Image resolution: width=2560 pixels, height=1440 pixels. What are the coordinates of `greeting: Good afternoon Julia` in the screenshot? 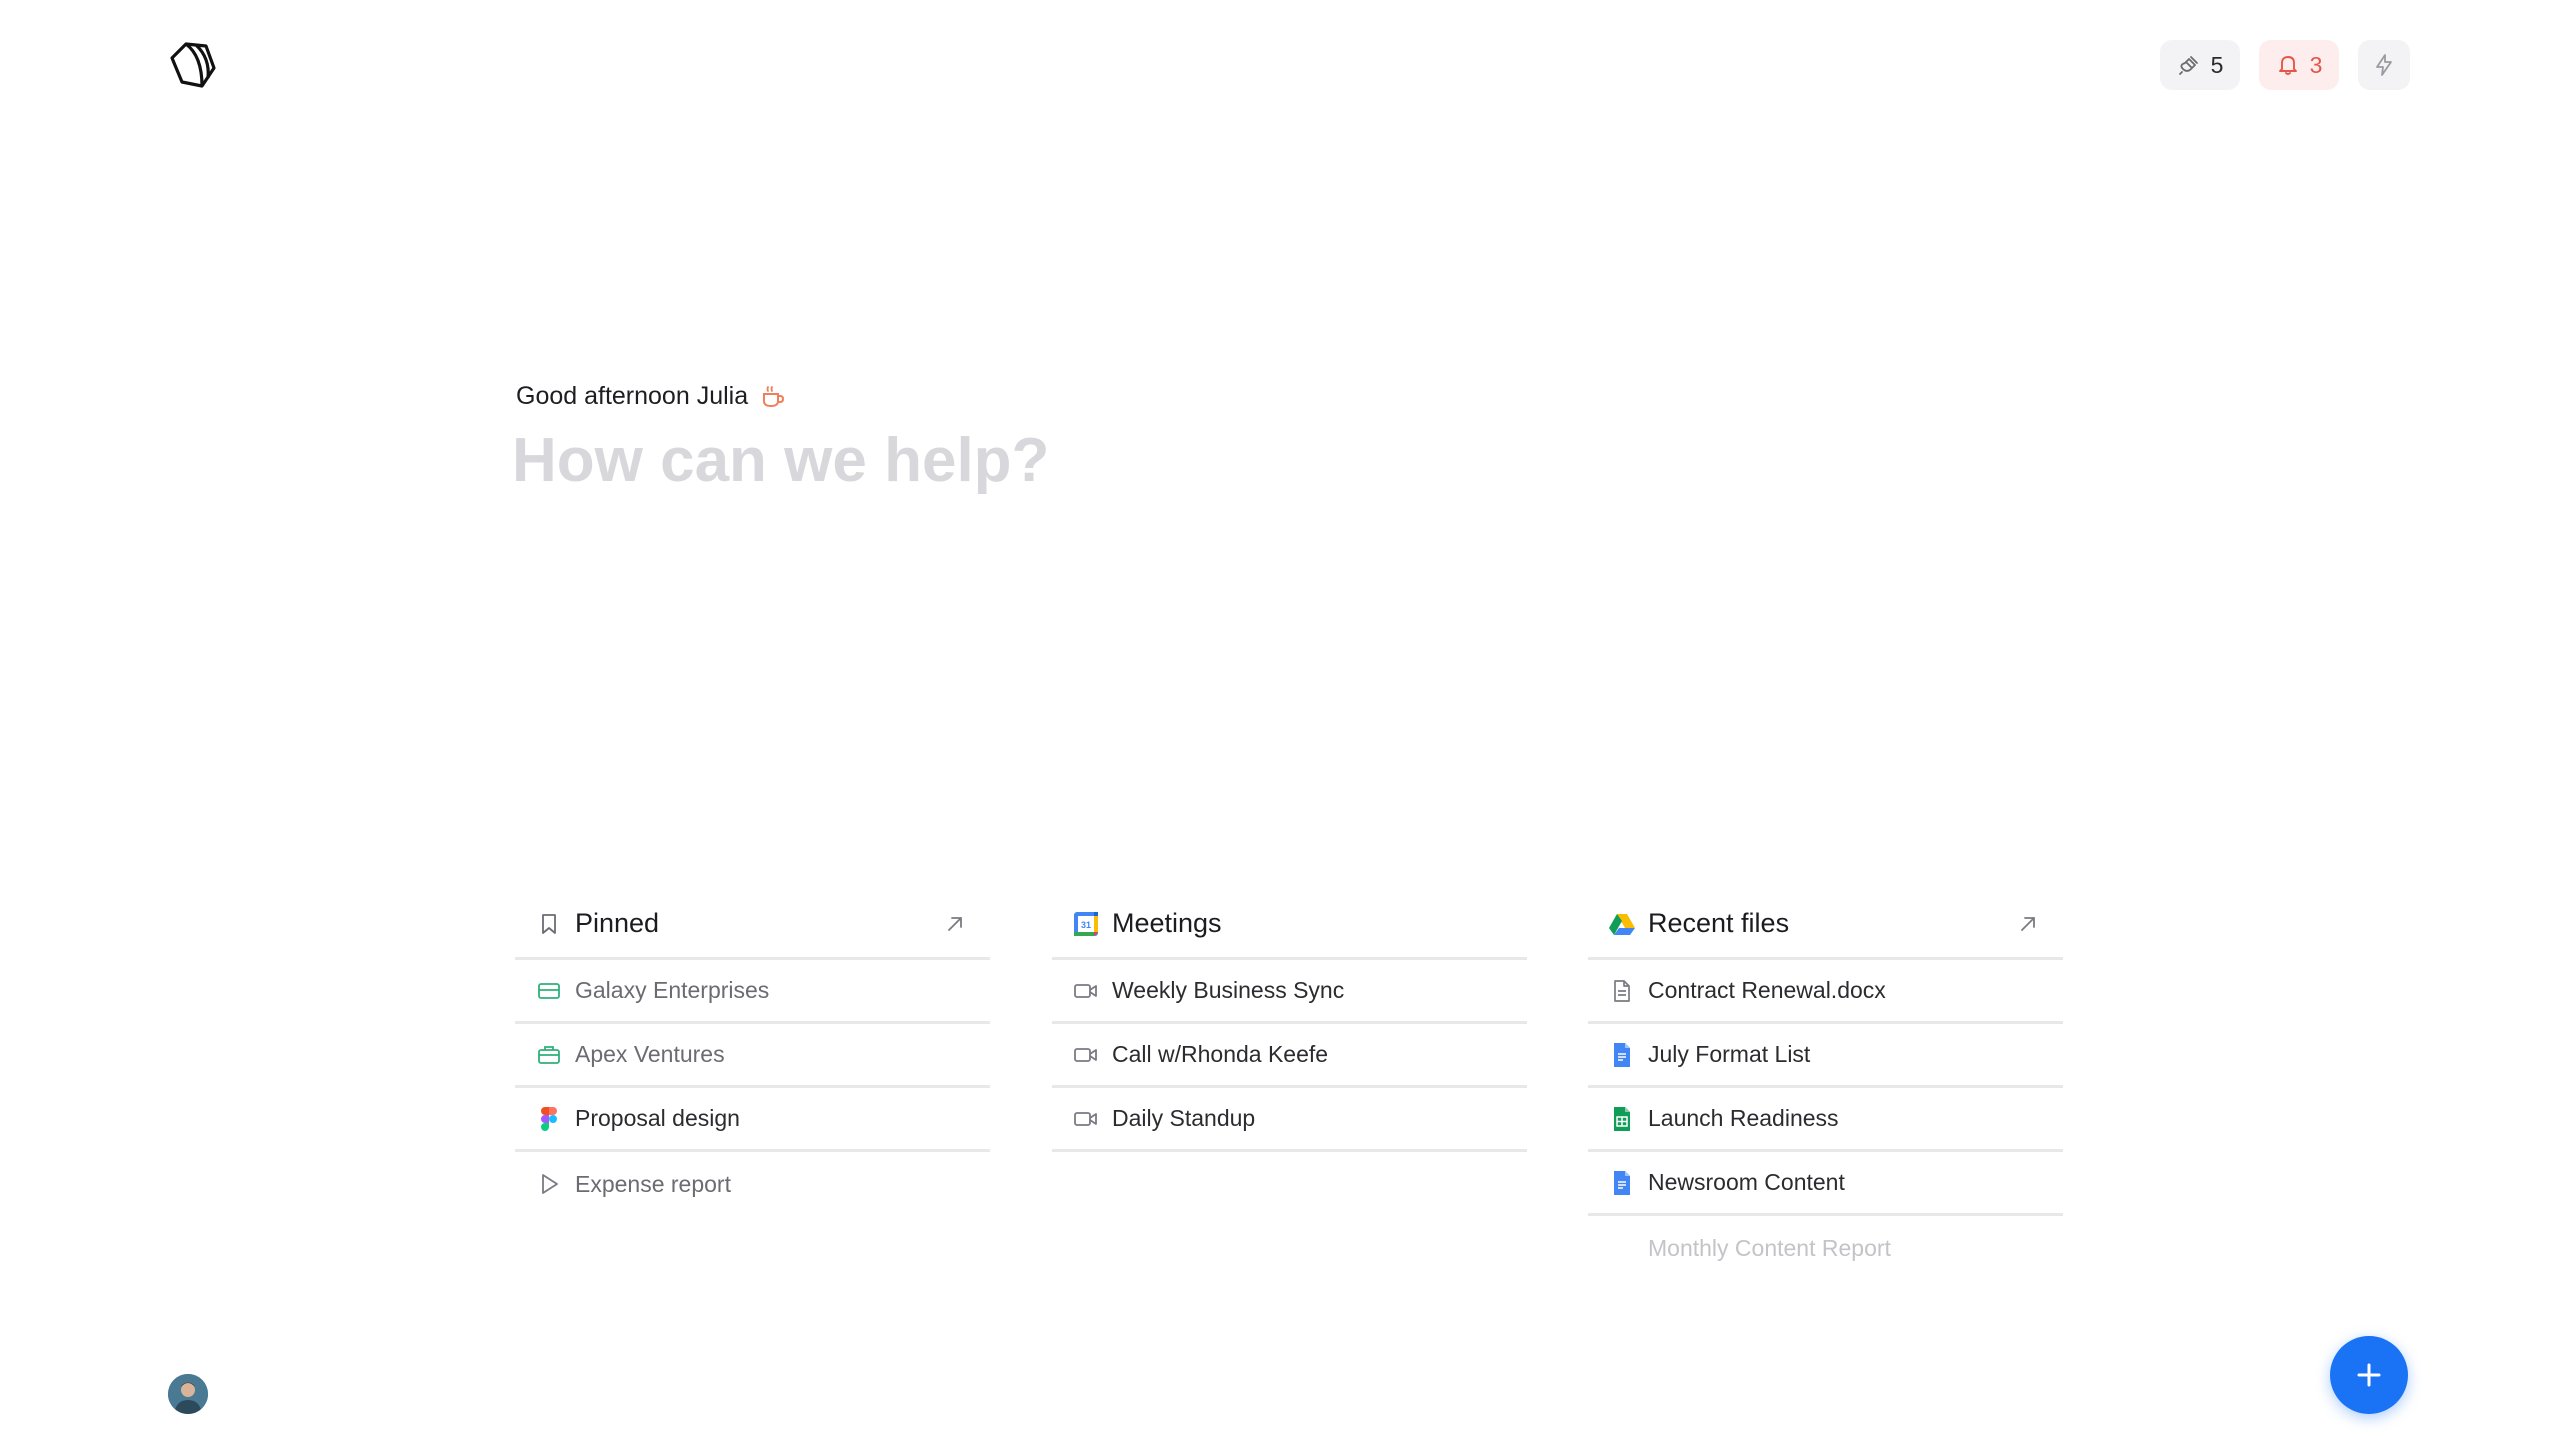 It's located at (651, 396).